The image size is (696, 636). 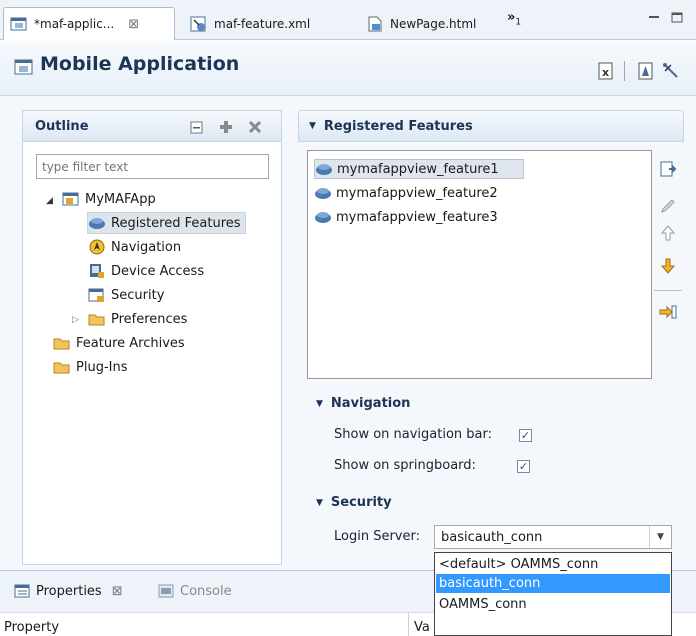 What do you see at coordinates (553, 604) in the screenshot?
I see `dropdown-option: OAMMS_conn` at bounding box center [553, 604].